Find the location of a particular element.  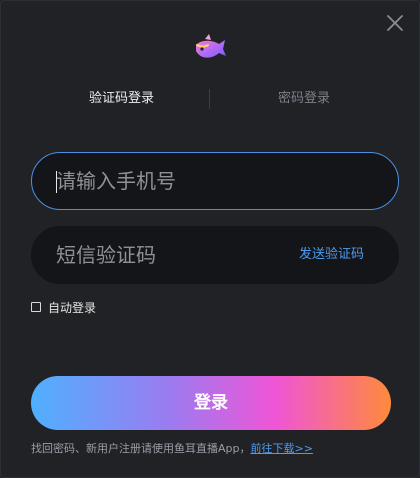

phone-field is located at coordinates (215, 181).